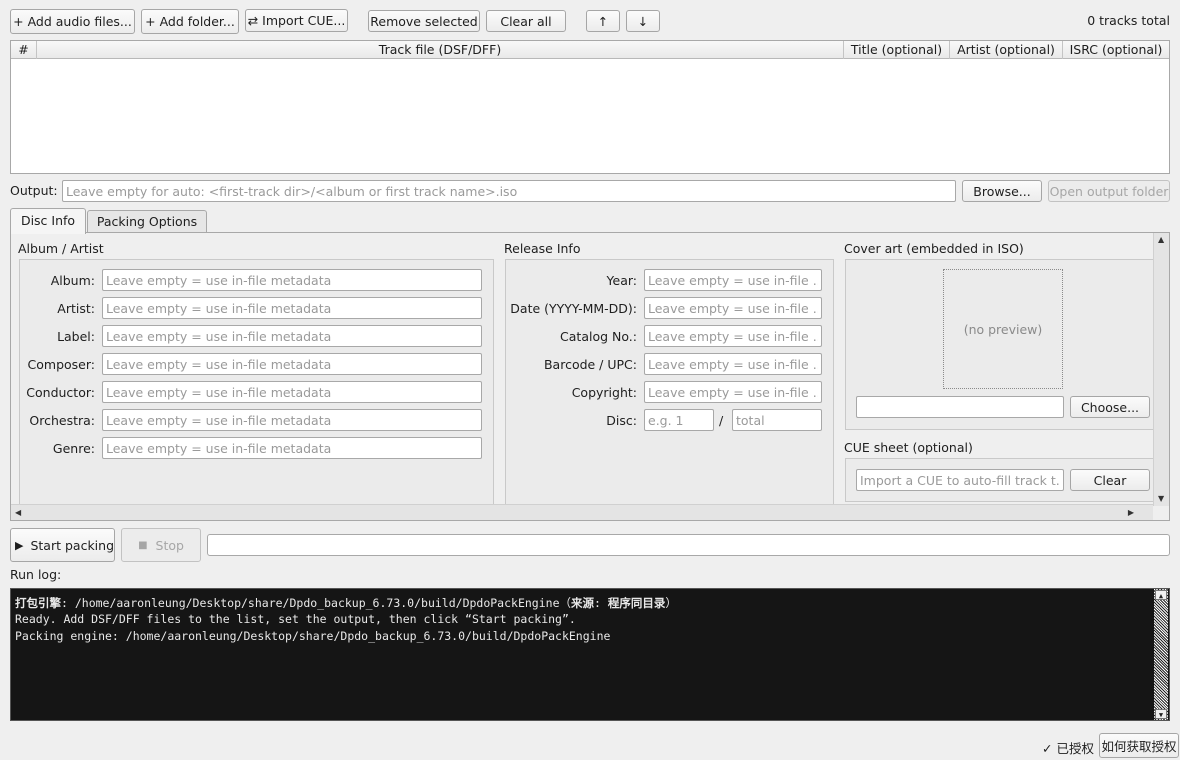  What do you see at coordinates (73, 448) in the screenshot?
I see `genre-label: Genre:` at bounding box center [73, 448].